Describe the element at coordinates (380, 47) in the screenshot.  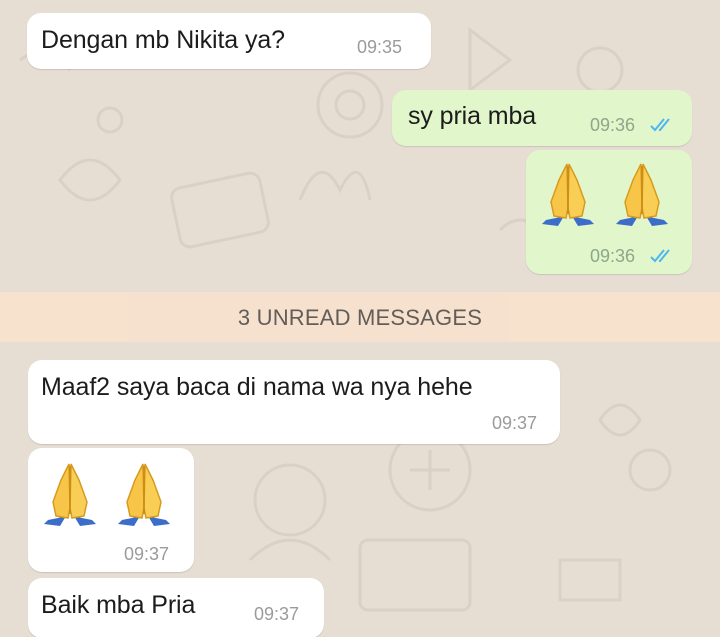
I see `message-timestamp: 09:35` at that location.